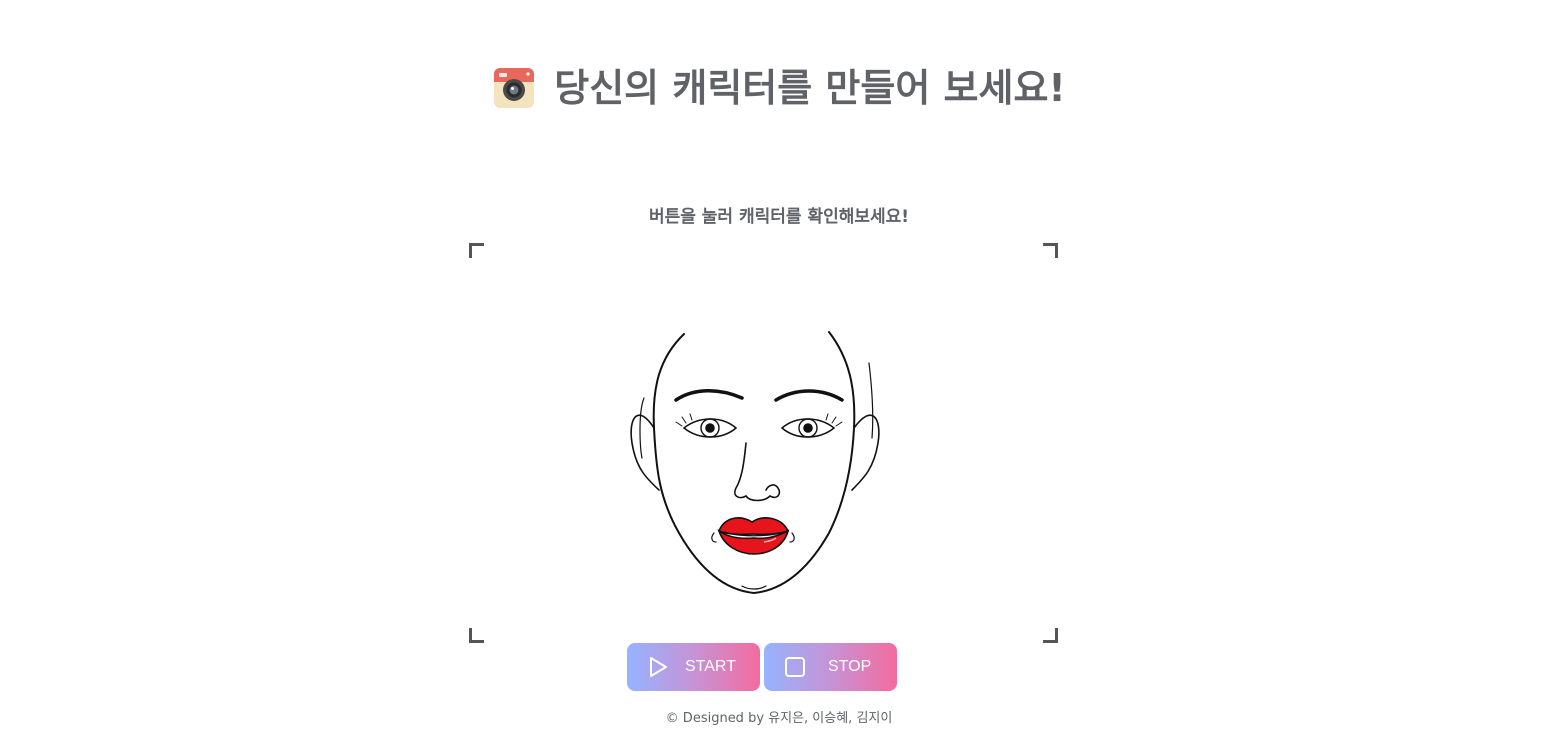  I want to click on play-icon, so click(658, 667).